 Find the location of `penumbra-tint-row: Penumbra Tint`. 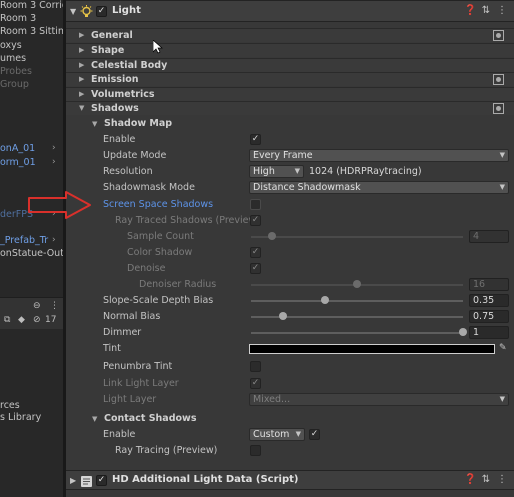

penumbra-tint-row: Penumbra Tint is located at coordinates (290, 367).